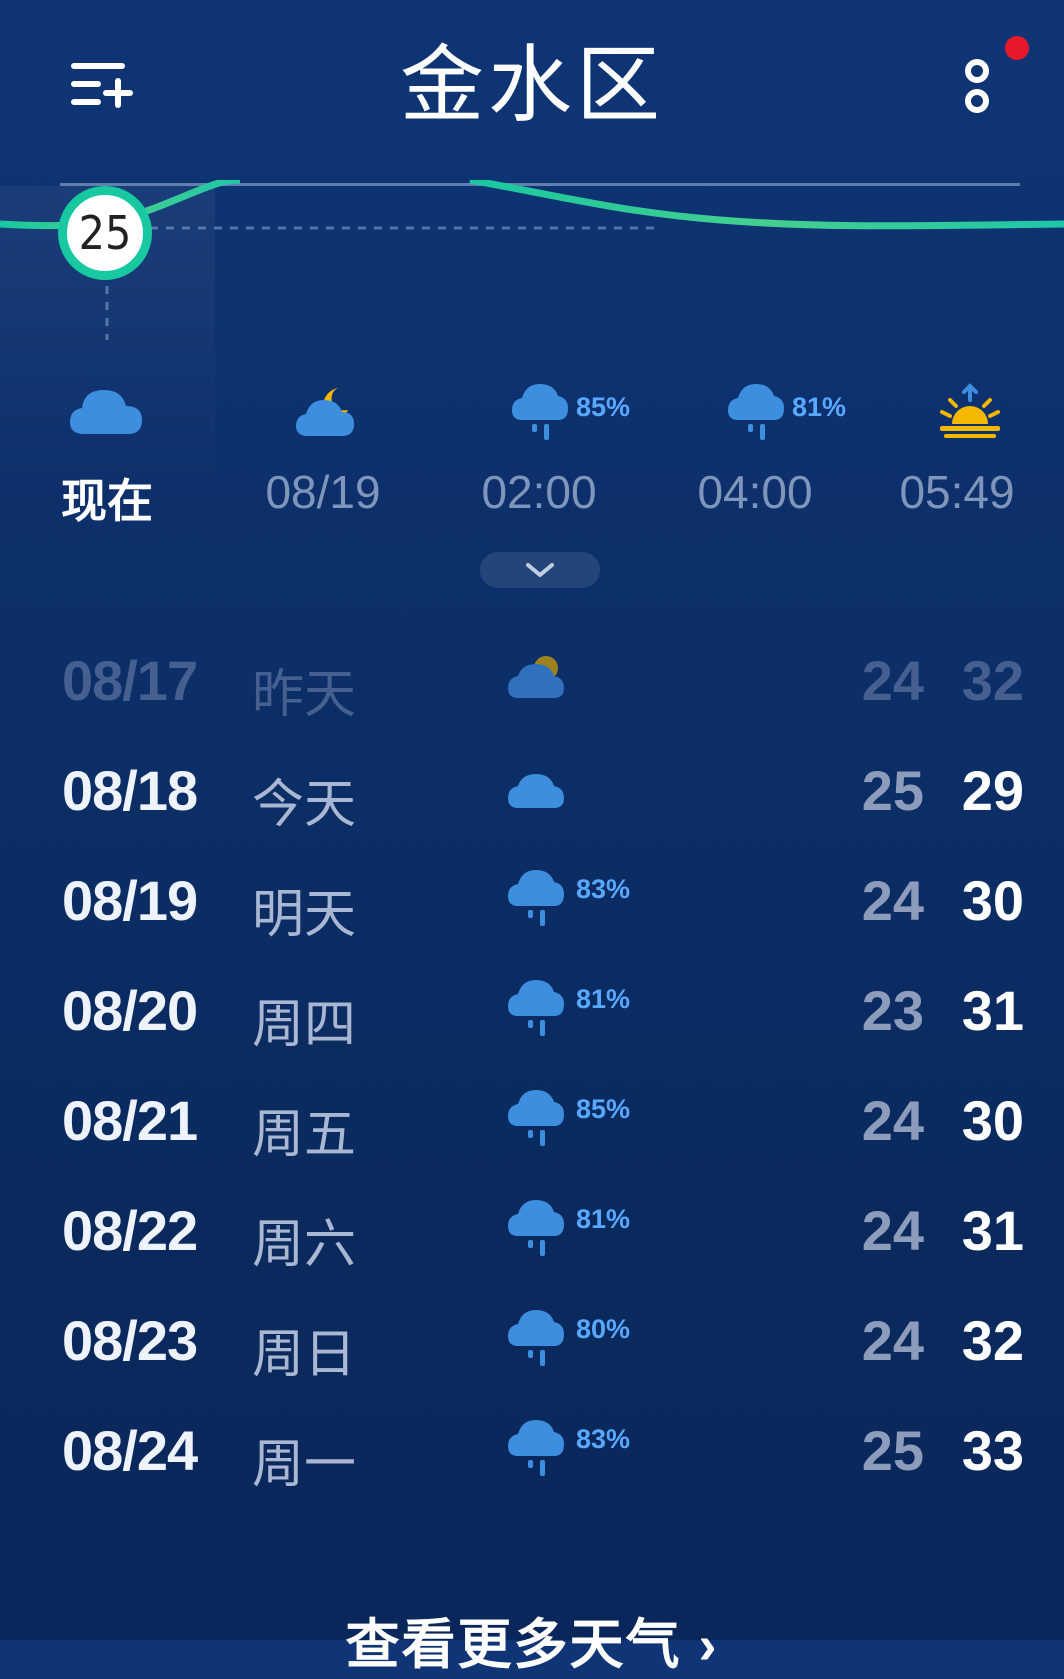  What do you see at coordinates (130, 1230) in the screenshot?
I see `day-date: 08/22` at bounding box center [130, 1230].